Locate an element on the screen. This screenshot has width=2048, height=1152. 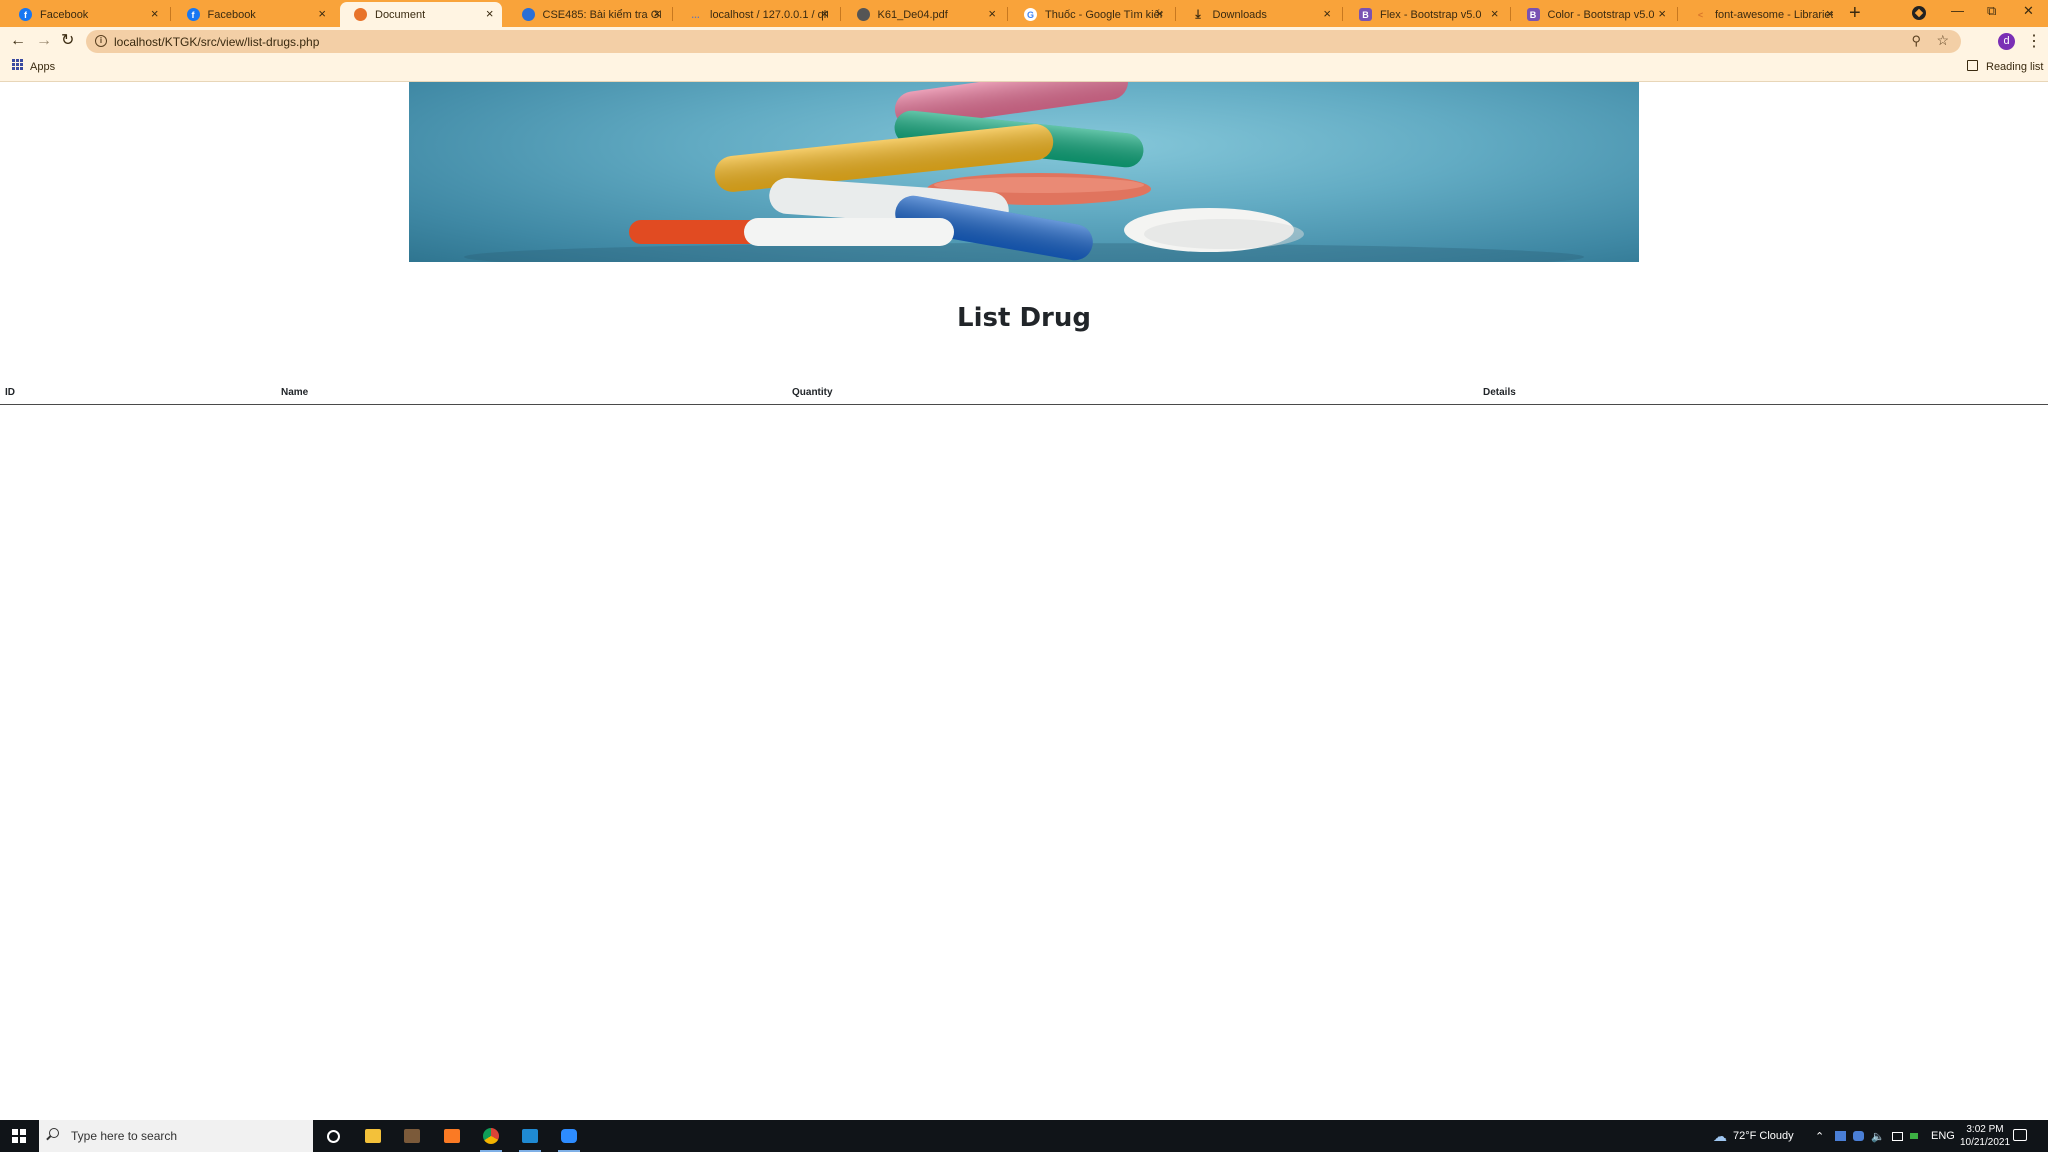
volume-icon: 🔈 is located at coordinates (1878, 1136).